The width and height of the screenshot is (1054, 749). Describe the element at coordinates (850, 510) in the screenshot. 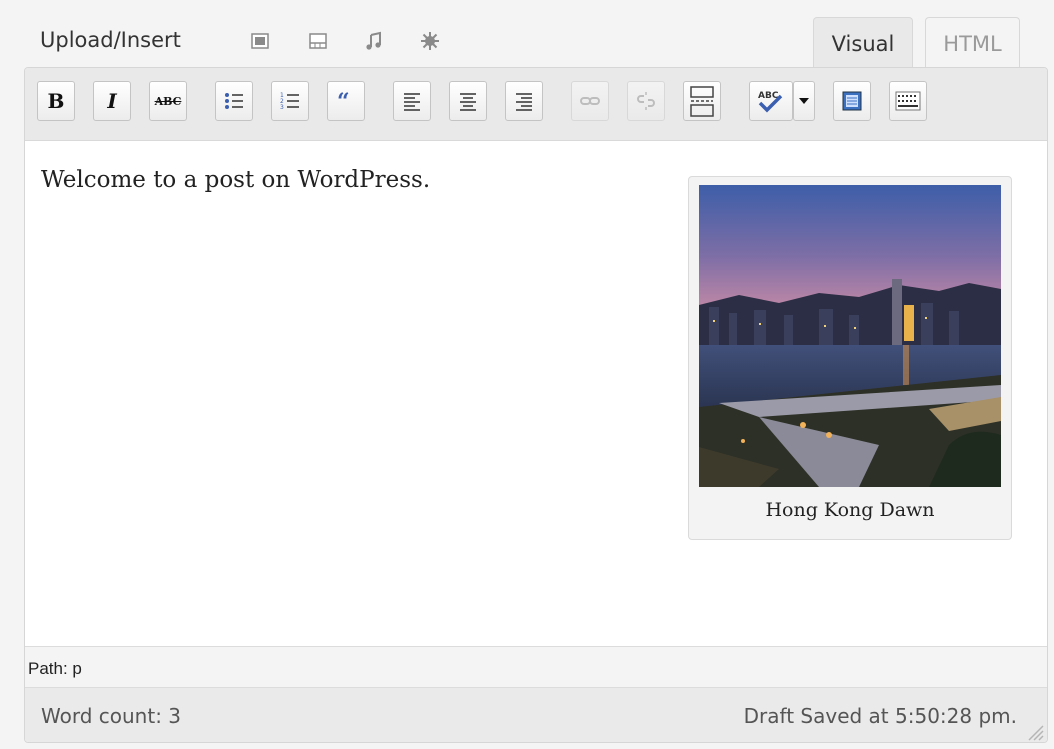

I see `image-caption: Hong Kong Dawn` at that location.